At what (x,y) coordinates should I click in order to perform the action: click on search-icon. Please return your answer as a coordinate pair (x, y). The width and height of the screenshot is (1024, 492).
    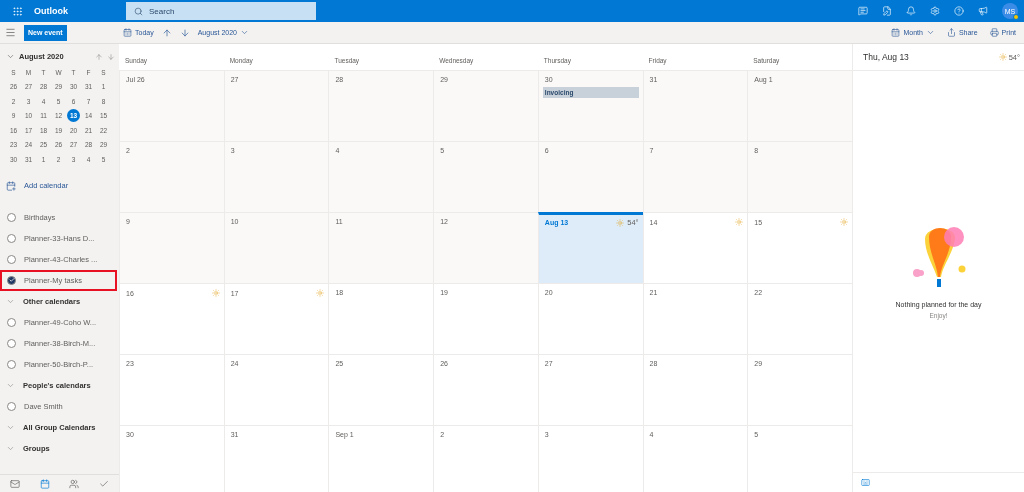
    Looking at the image, I should click on (138, 11).